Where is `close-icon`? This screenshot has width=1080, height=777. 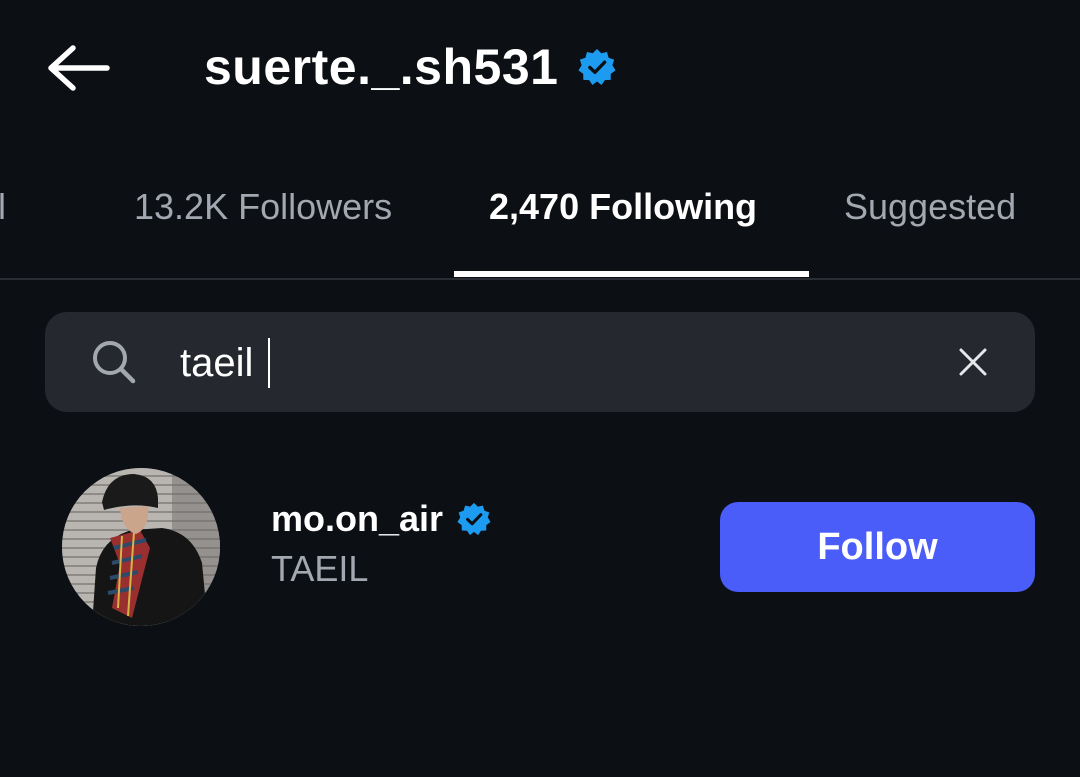 close-icon is located at coordinates (973, 362).